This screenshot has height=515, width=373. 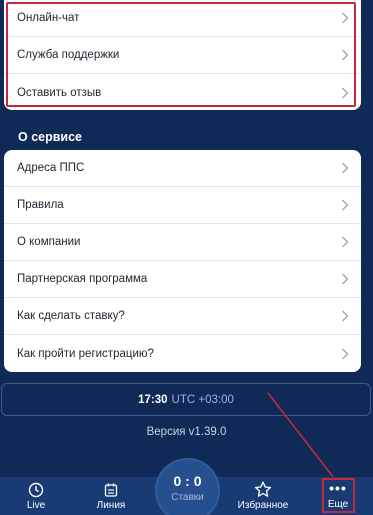 What do you see at coordinates (82, 279) in the screenshot?
I see `menu-item-label: Партнерская программа` at bounding box center [82, 279].